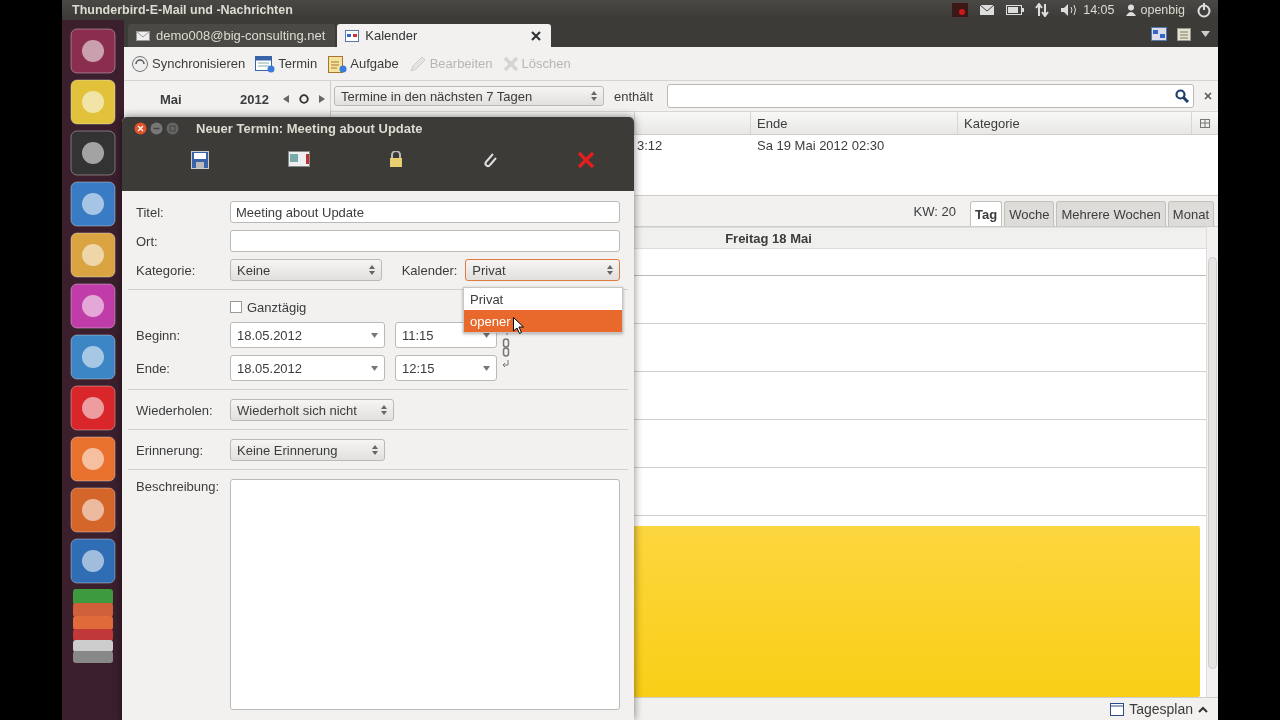  What do you see at coordinates (489, 160) in the screenshot?
I see `paperclip-icon` at bounding box center [489, 160].